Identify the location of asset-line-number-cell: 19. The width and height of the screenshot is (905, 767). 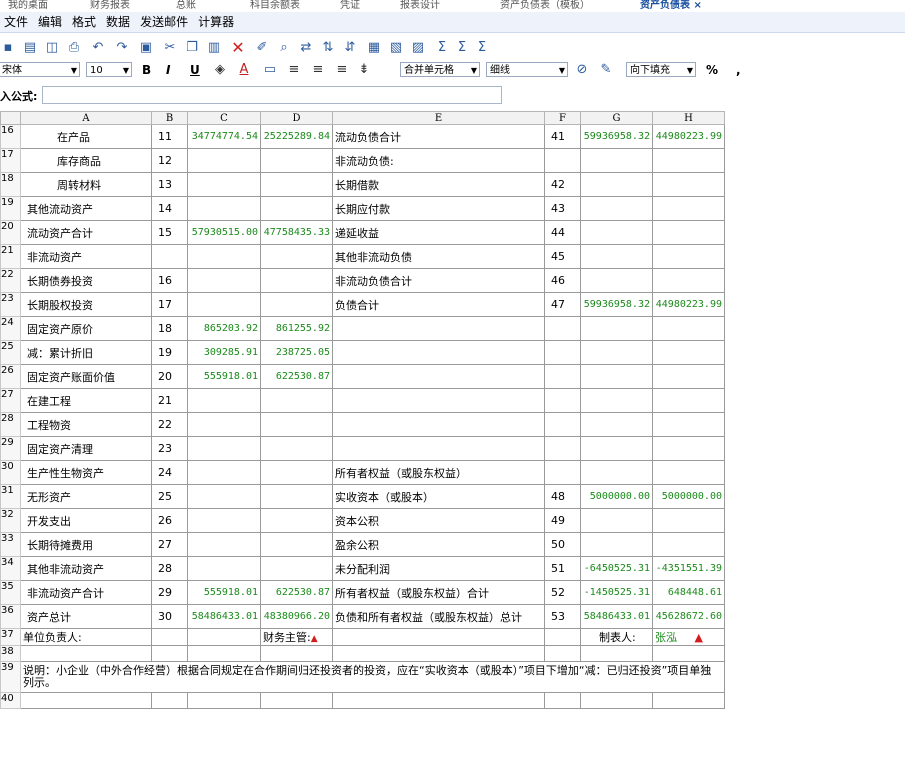
(169, 352).